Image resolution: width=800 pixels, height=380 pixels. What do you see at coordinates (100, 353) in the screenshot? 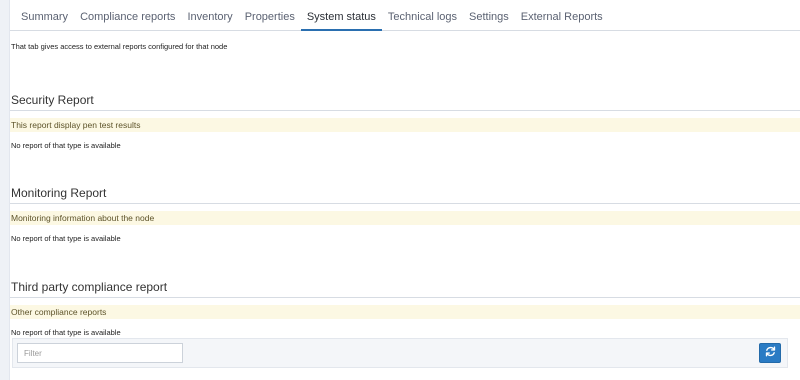
I see `filter-input` at bounding box center [100, 353].